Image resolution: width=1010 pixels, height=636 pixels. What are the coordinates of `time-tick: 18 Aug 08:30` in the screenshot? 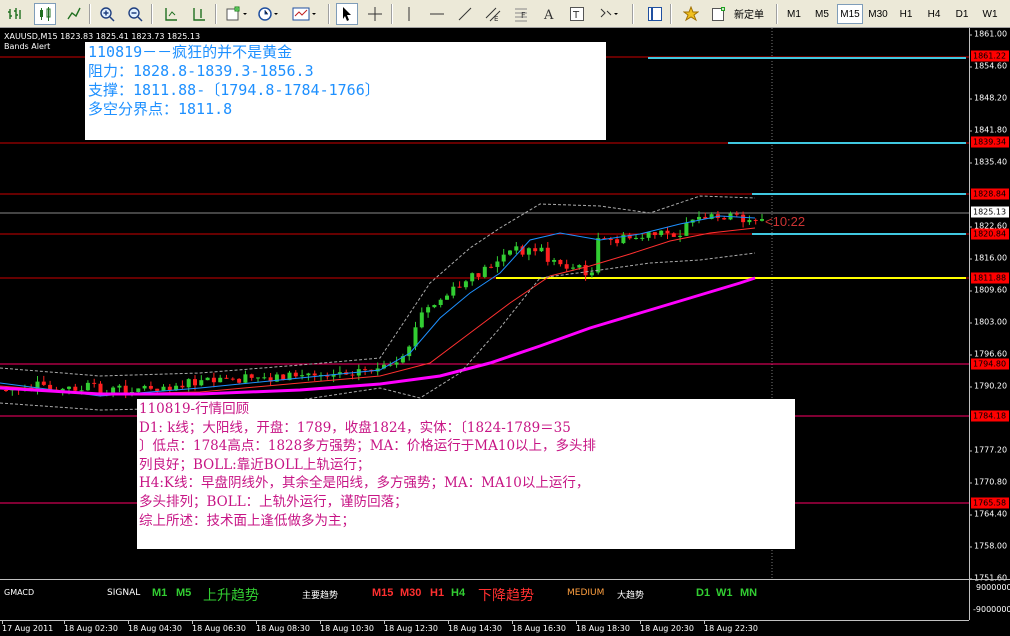 It's located at (283, 627).